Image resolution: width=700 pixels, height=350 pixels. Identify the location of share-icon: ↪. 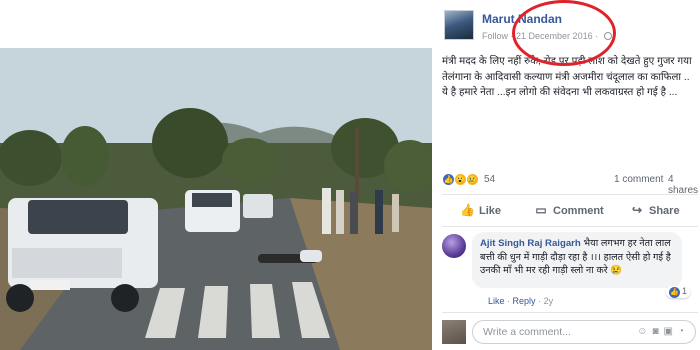
(637, 210).